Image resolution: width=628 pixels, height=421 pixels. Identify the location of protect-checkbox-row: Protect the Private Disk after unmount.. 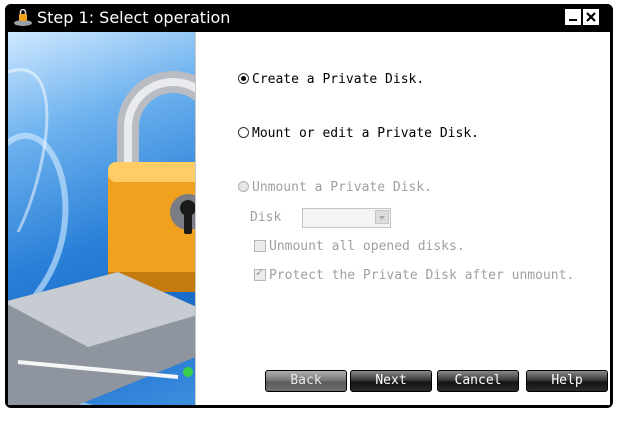
(414, 274).